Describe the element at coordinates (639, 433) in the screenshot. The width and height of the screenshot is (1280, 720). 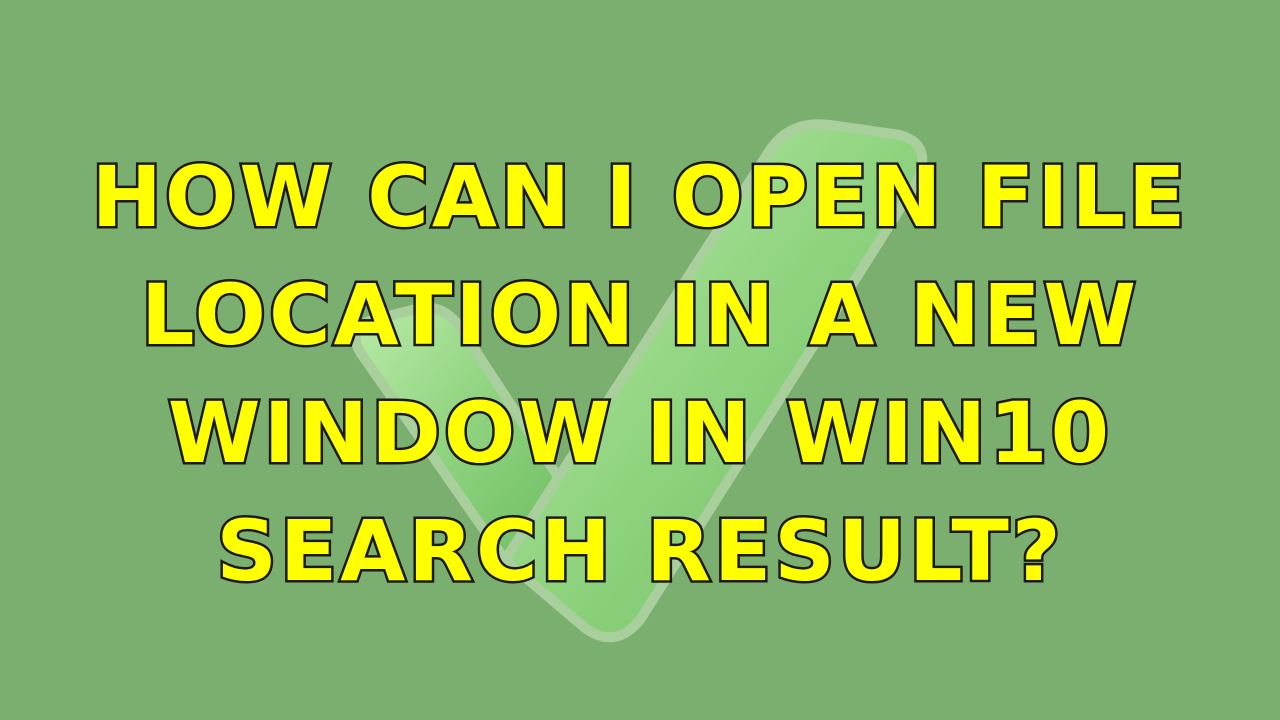
I see `title-line-3: WINDOW IN WIN10` at that location.